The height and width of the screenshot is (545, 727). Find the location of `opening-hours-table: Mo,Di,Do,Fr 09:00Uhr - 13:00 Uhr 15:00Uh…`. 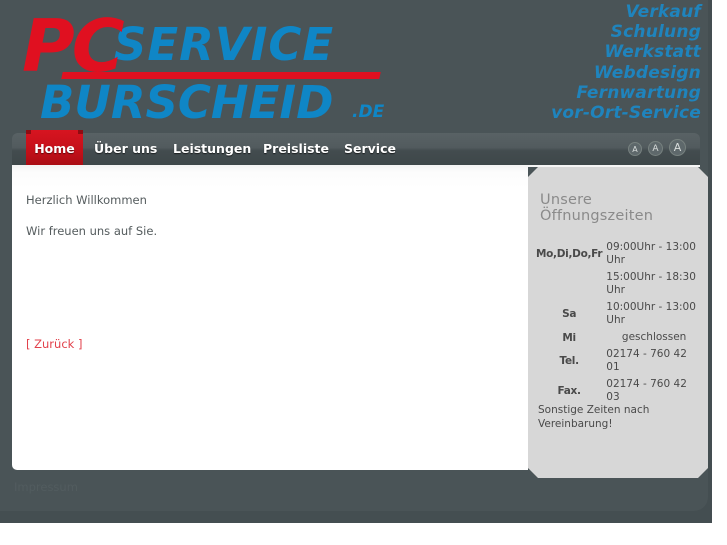

opening-hours-table: Mo,Di,Do,Fr 09:00Uhr - 13:00 Uhr 15:00Uh… is located at coordinates (619, 322).